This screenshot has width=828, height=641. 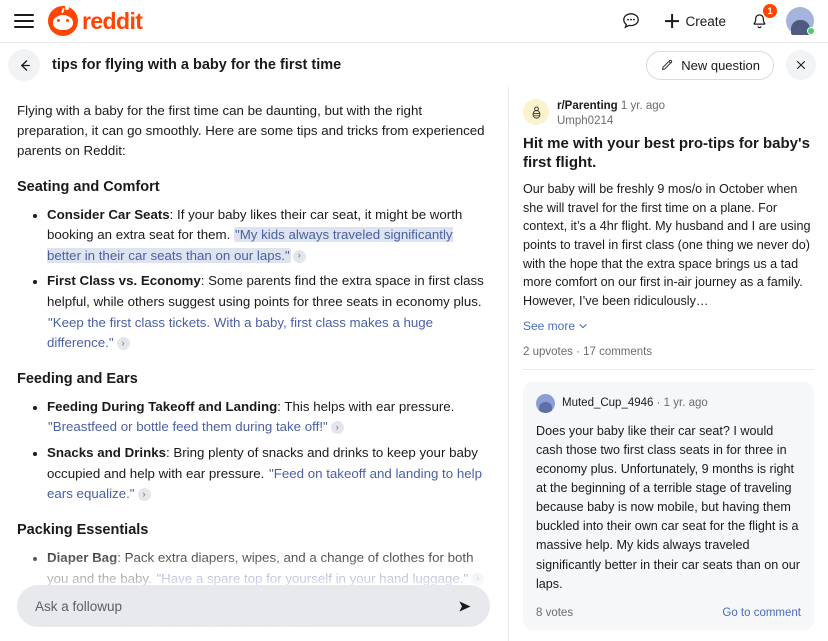 I want to click on chat-bubble-icon, so click(x=631, y=21).